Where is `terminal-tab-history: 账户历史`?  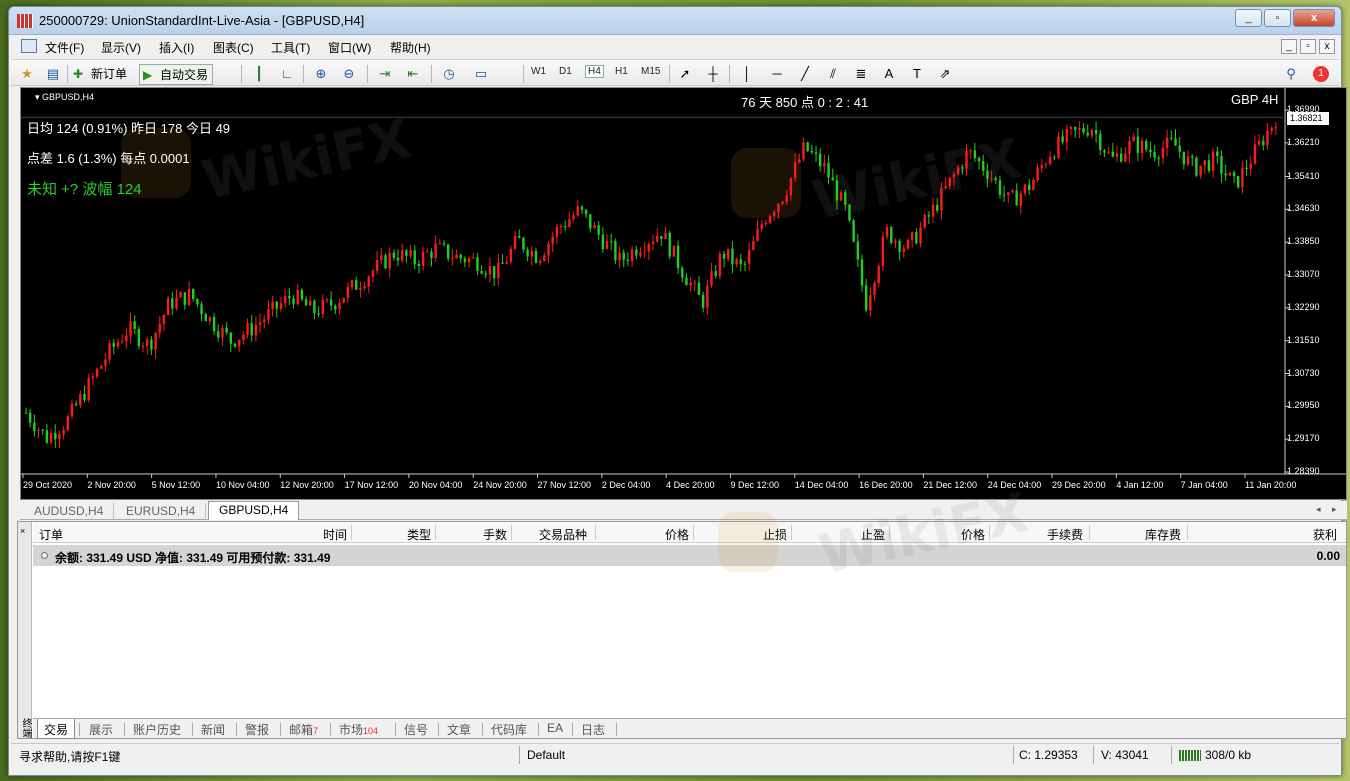
terminal-tab-history: 账户历史 is located at coordinates (157, 729).